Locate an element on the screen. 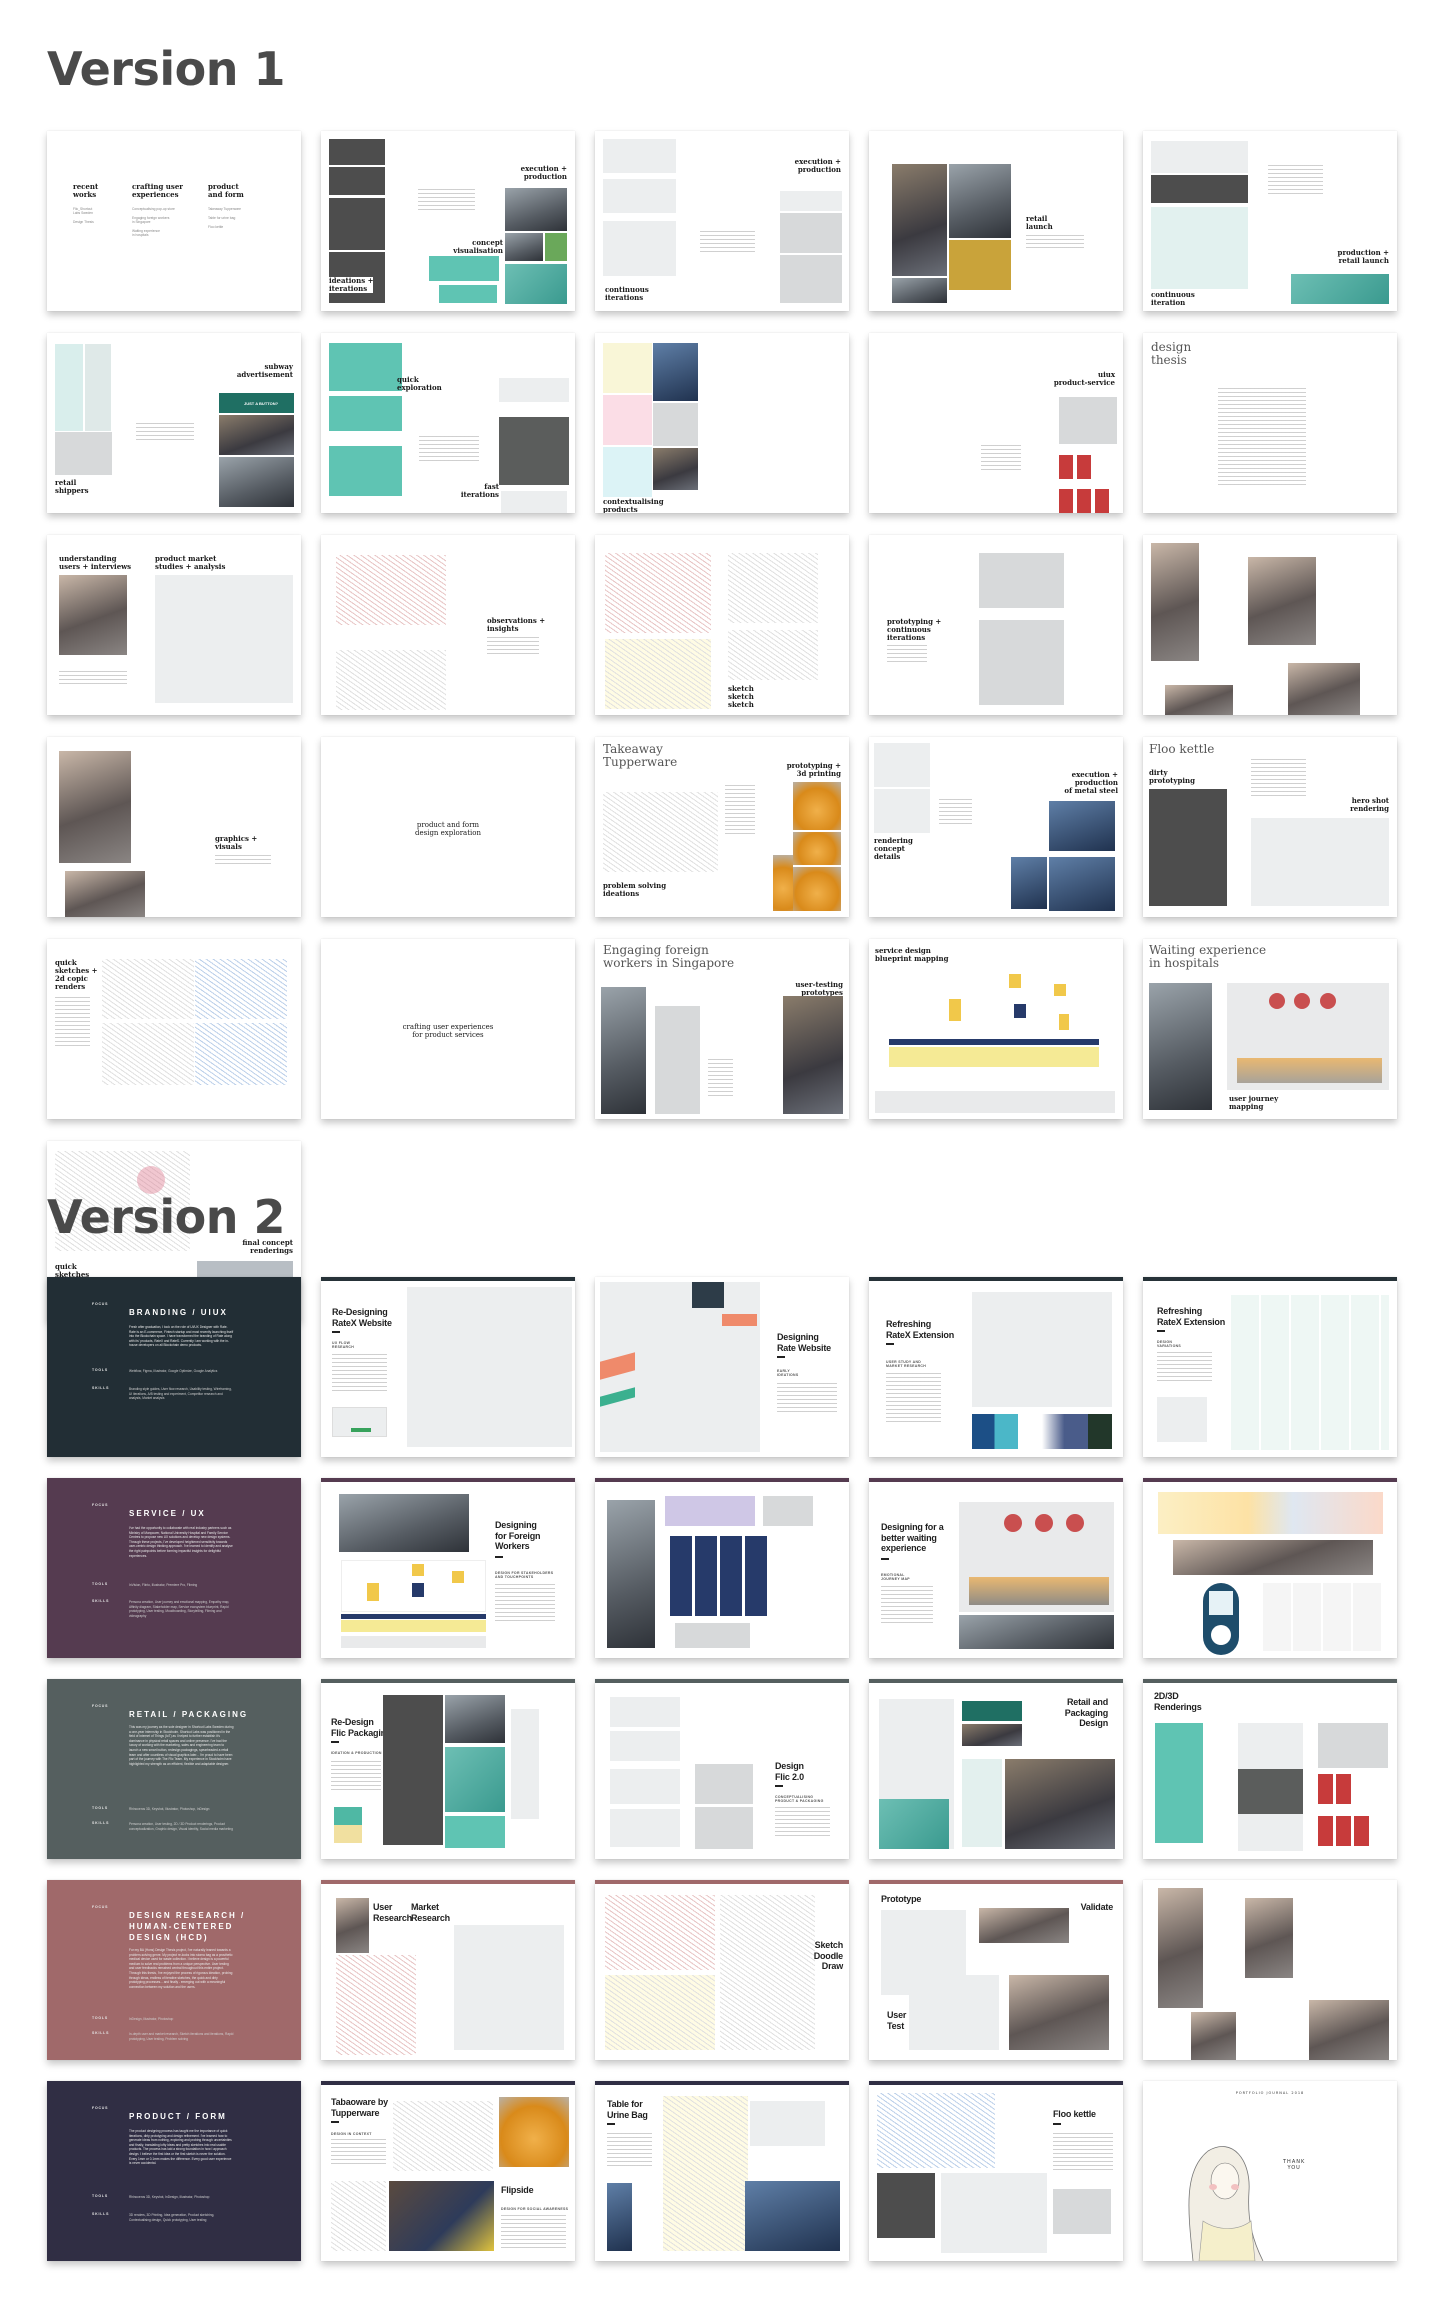 The height and width of the screenshot is (2315, 1440). ideation-sketches is located at coordinates (443, 2136).